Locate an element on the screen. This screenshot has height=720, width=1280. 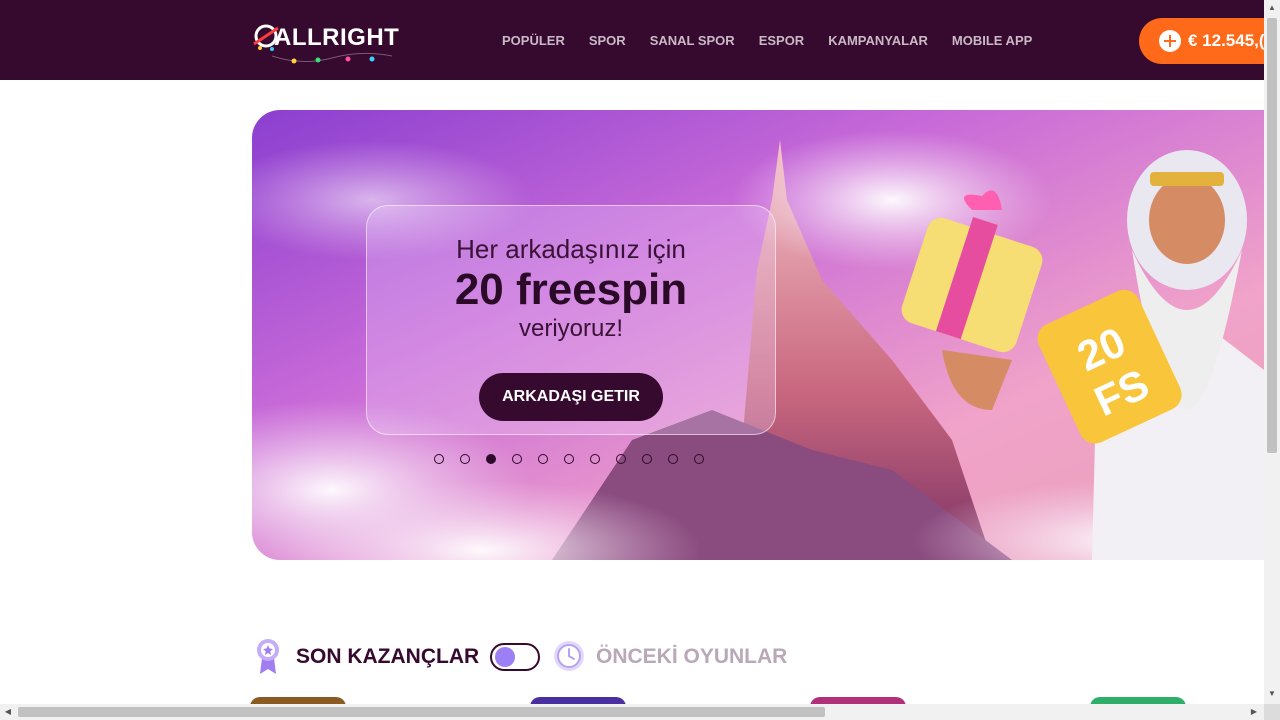
toggle-knob is located at coordinates (505, 657).